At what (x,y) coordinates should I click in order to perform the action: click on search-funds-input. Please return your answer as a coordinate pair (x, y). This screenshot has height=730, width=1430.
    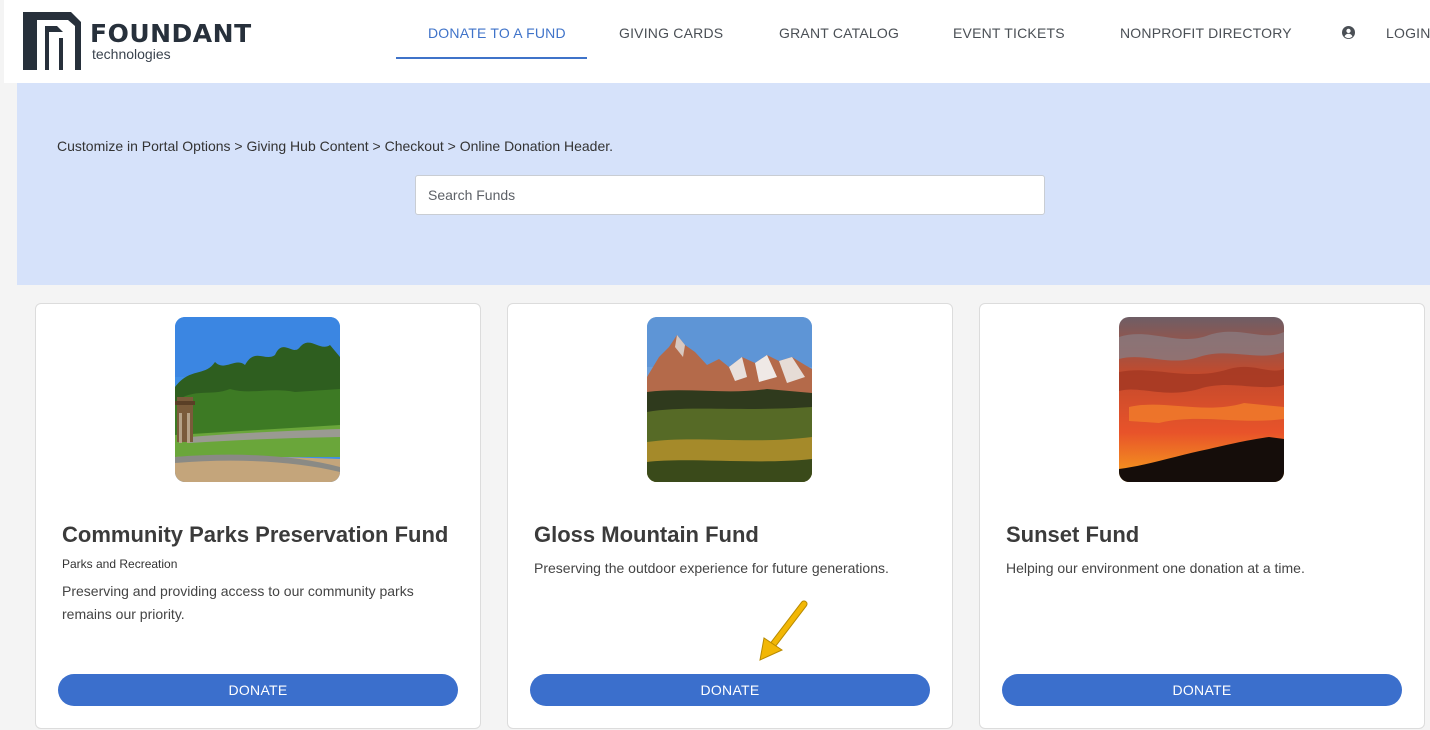
    Looking at the image, I should click on (730, 195).